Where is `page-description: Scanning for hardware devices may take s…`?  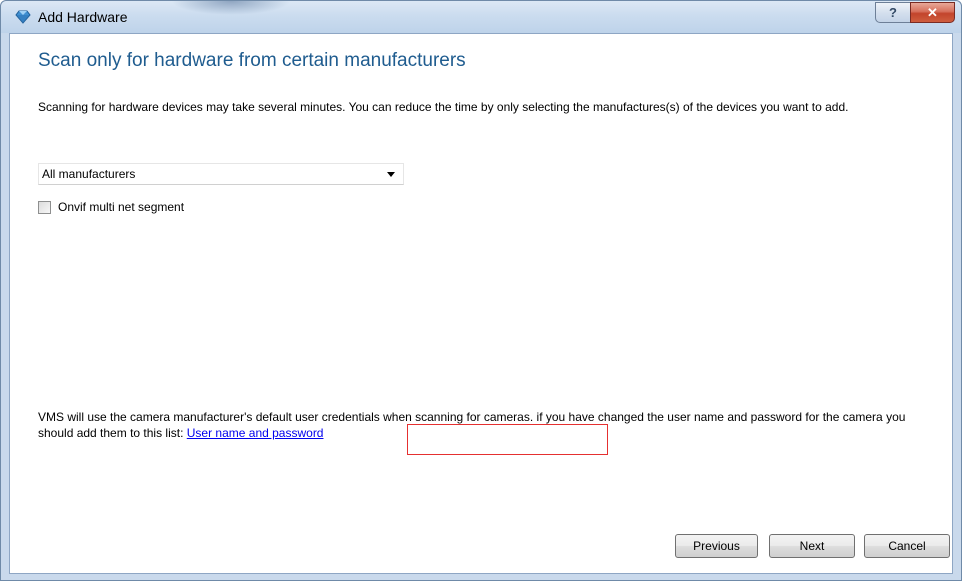 page-description: Scanning for hardware devices may take s… is located at coordinates (443, 107).